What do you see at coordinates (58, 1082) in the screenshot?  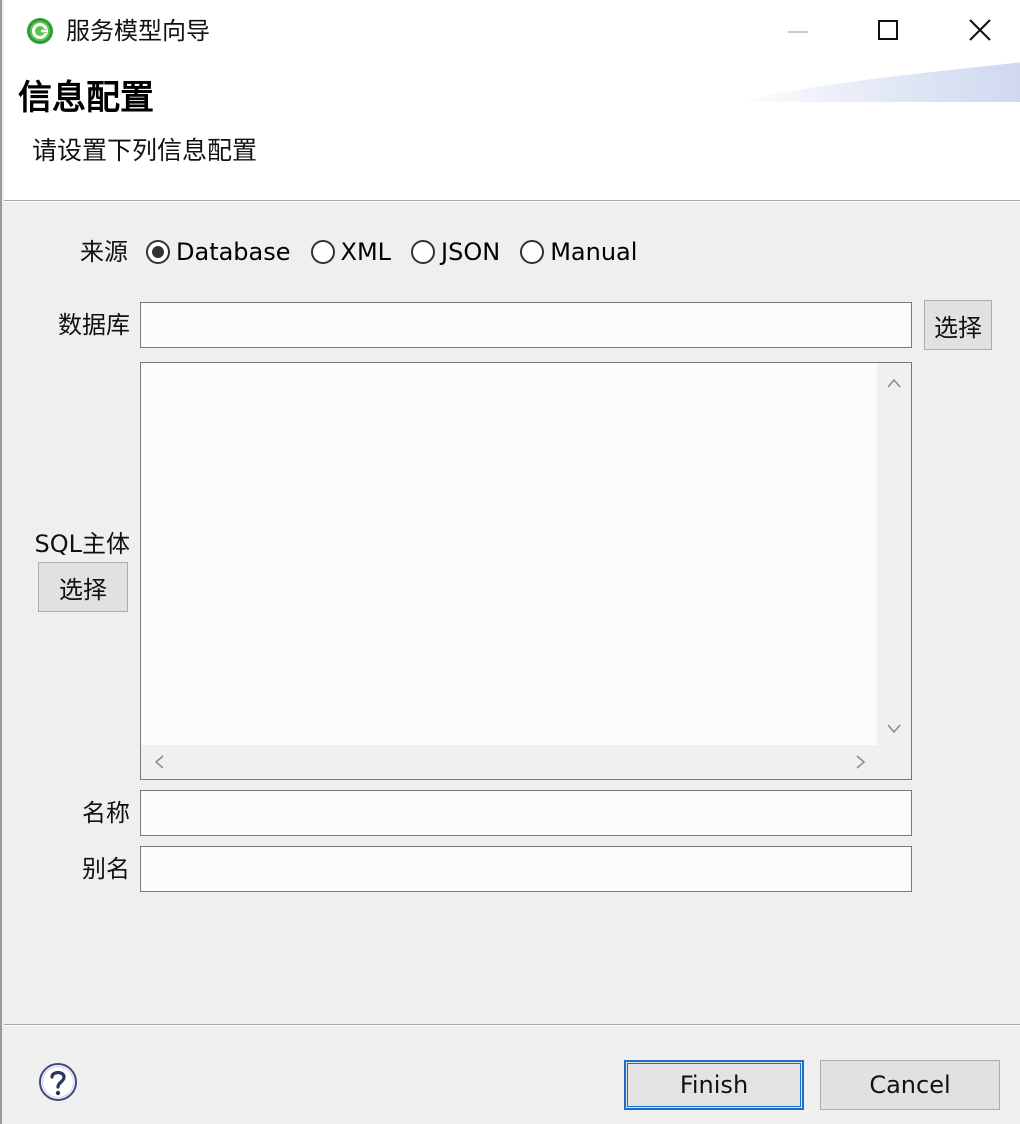 I see `help-icon` at bounding box center [58, 1082].